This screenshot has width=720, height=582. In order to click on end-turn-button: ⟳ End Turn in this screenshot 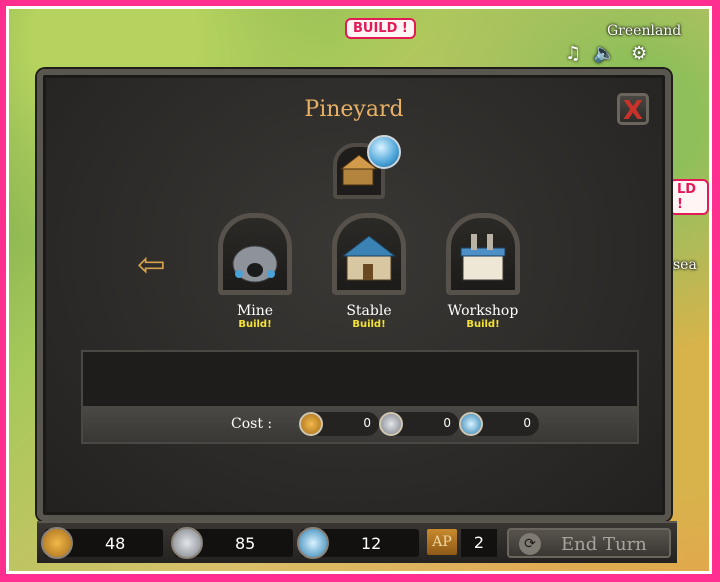, I will do `click(589, 543)`.